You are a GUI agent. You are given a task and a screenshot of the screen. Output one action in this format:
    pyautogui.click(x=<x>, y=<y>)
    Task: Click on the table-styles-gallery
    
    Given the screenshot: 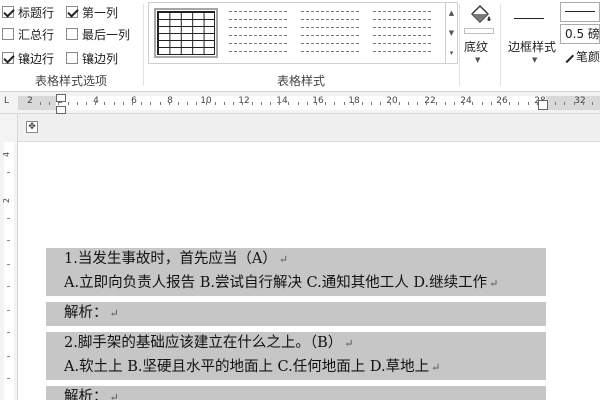 What is the action you would take?
    pyautogui.click(x=297, y=33)
    